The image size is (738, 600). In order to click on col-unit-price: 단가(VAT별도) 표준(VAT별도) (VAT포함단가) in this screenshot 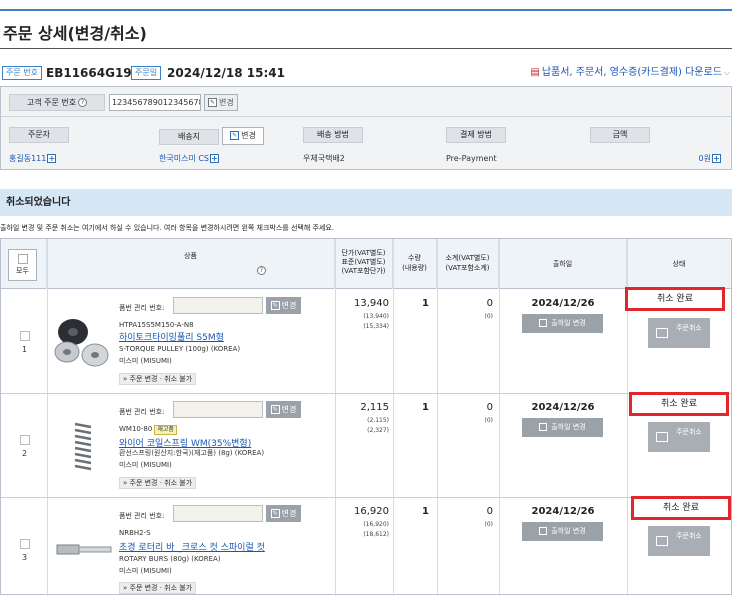, I will do `click(364, 264)`.